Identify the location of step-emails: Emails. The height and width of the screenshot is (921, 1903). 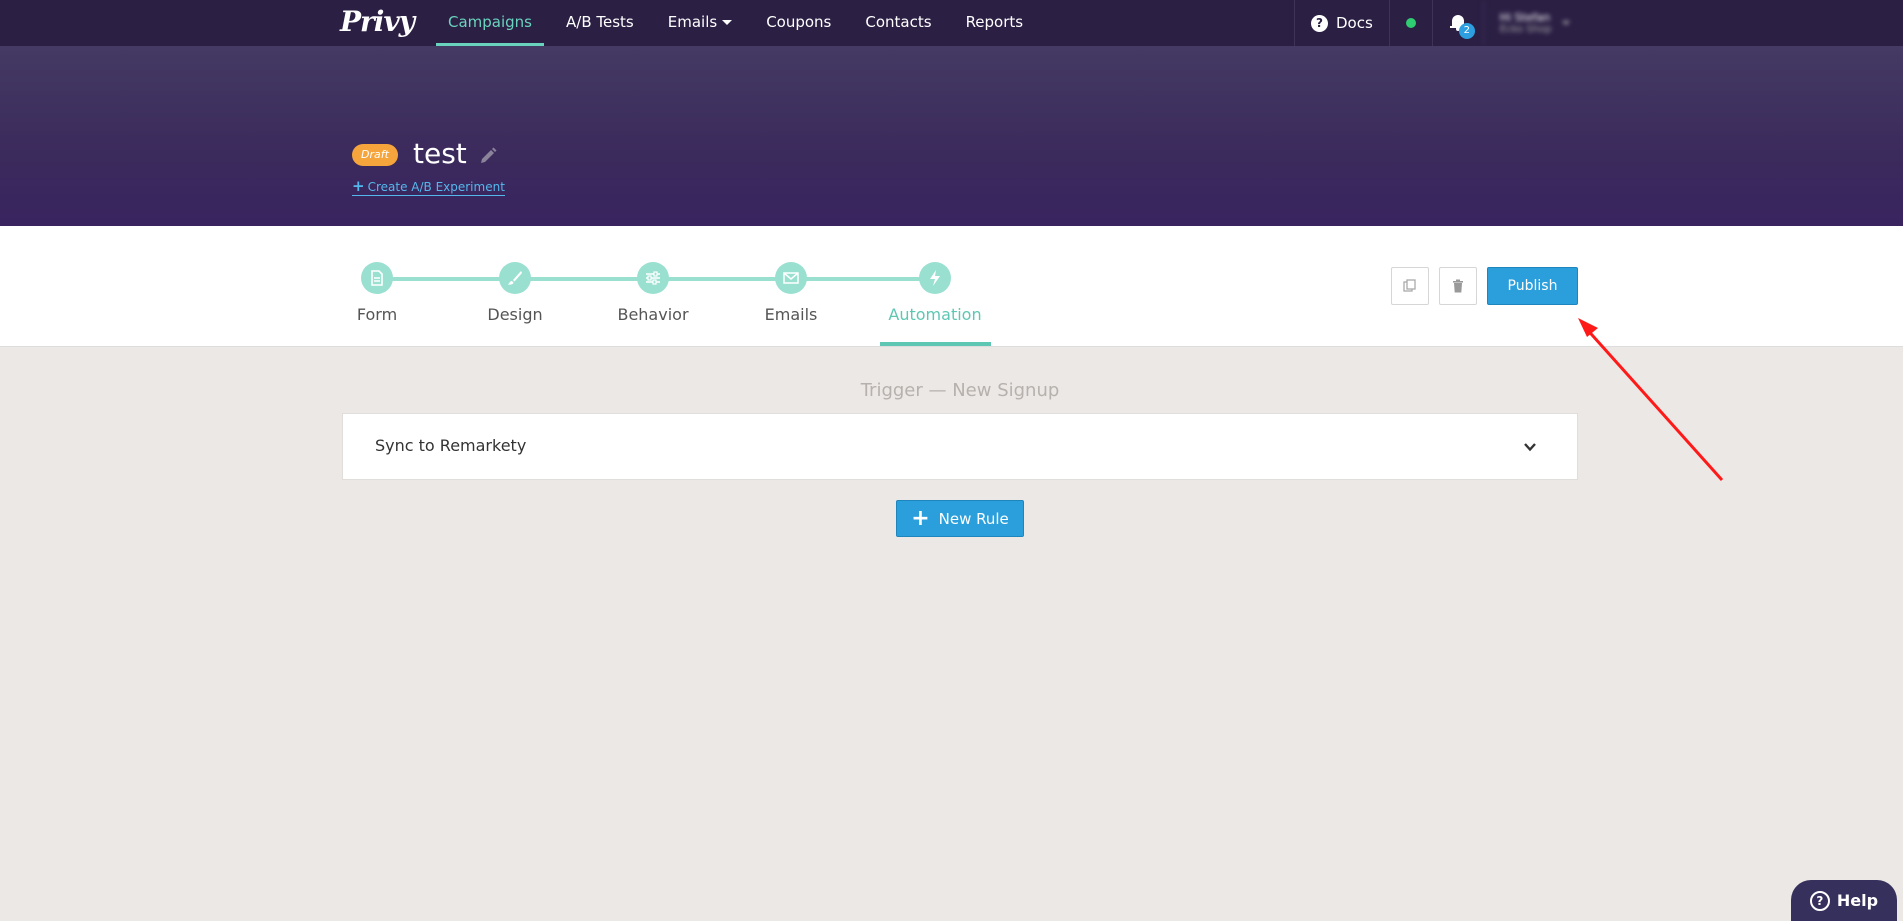
(791, 293).